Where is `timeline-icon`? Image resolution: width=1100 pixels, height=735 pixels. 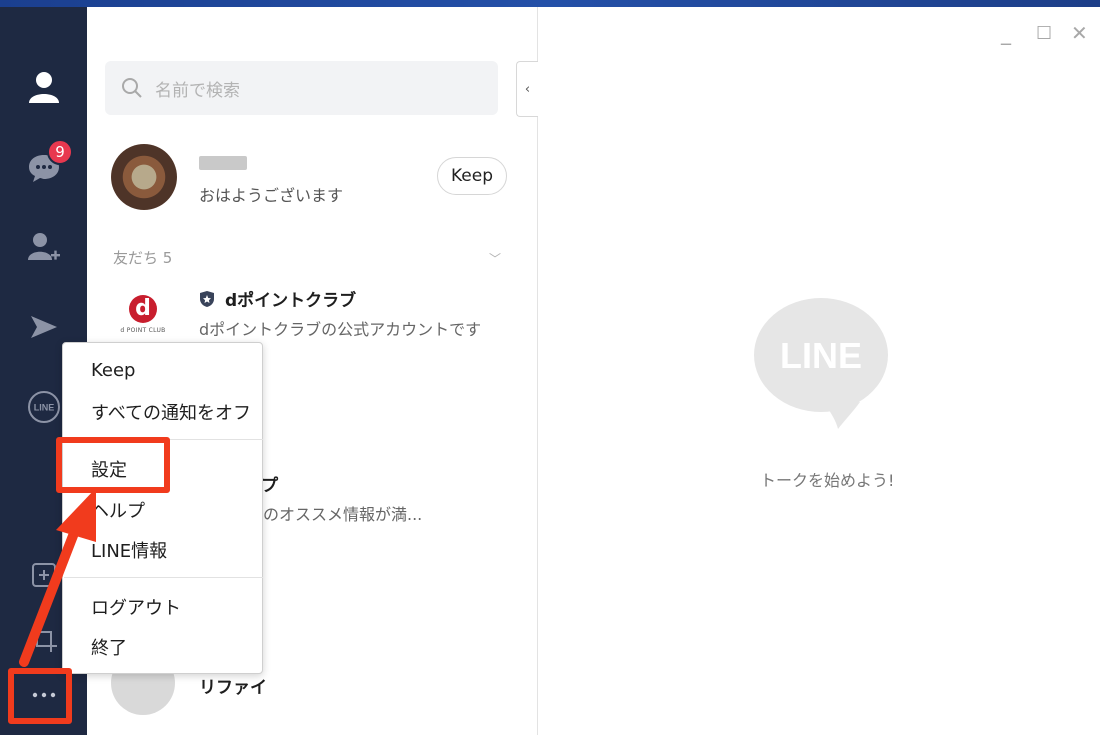 timeline-icon is located at coordinates (43, 327).